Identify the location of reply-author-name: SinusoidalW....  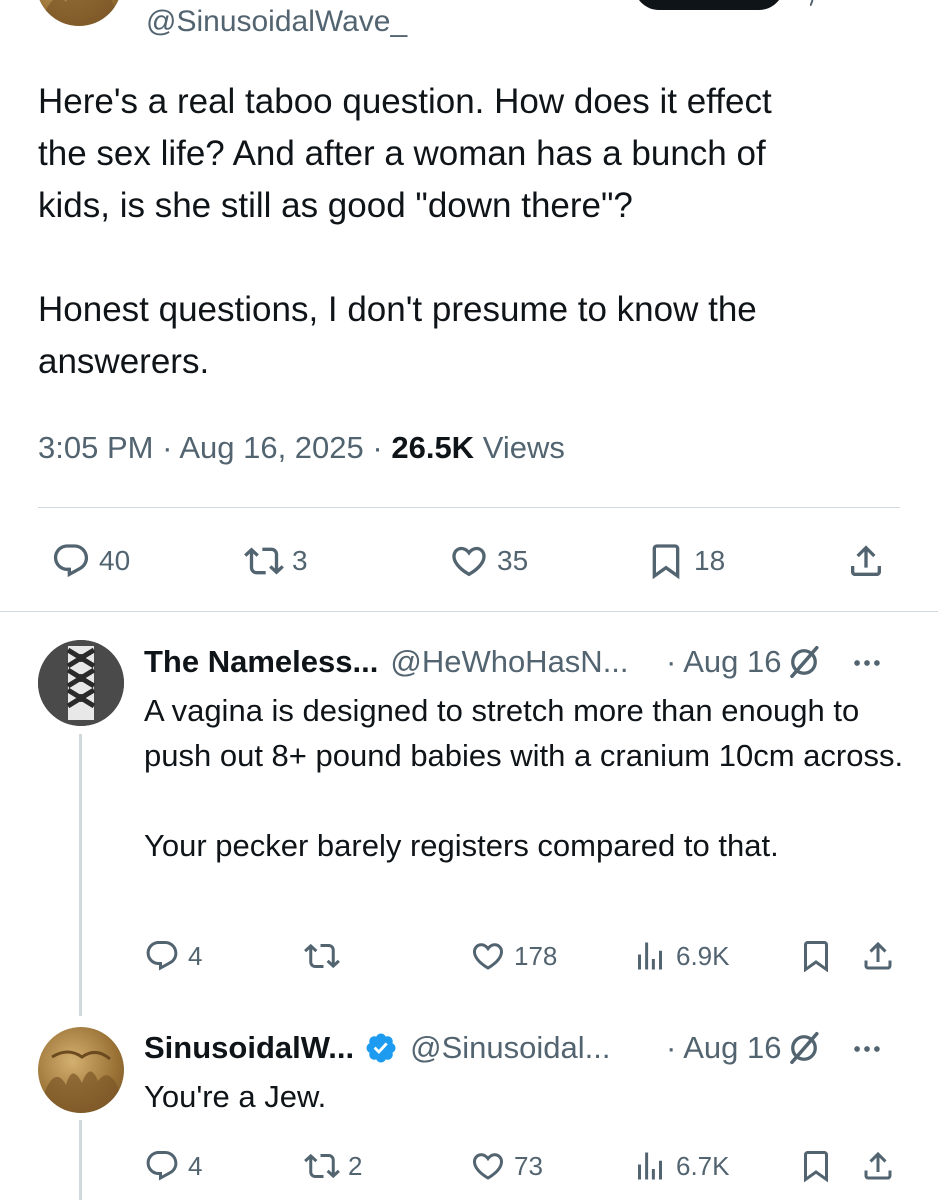
(249, 1048).